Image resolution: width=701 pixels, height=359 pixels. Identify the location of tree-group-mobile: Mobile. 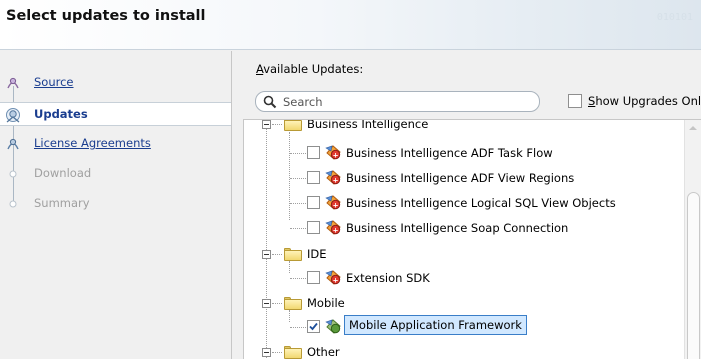
(464, 304).